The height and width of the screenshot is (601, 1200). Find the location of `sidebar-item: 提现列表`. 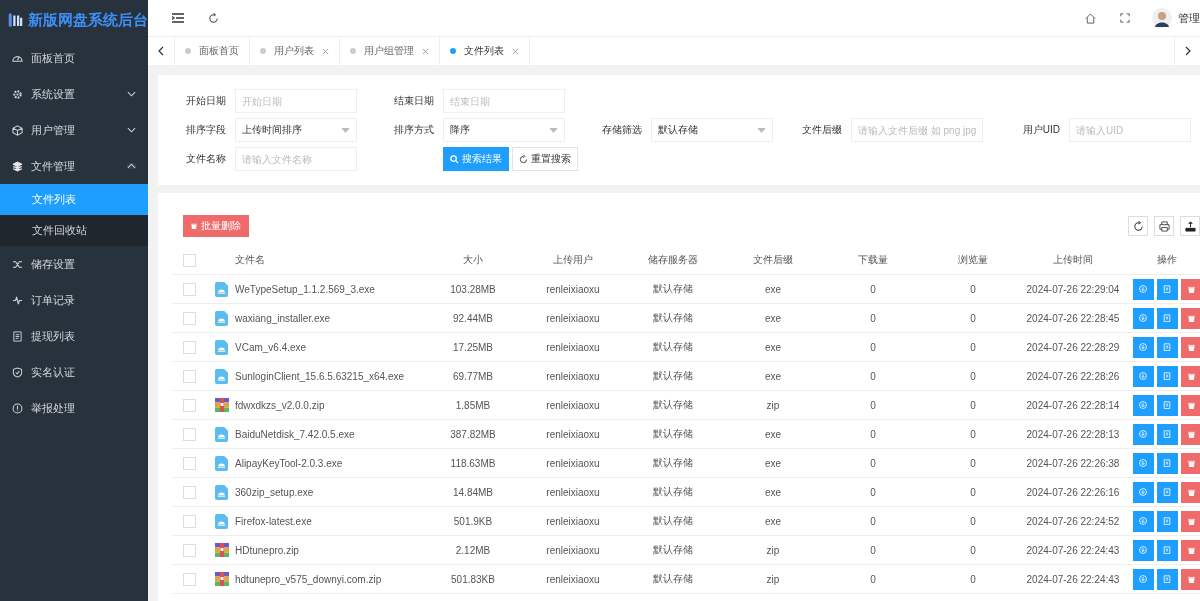

sidebar-item: 提现列表 is located at coordinates (74, 336).